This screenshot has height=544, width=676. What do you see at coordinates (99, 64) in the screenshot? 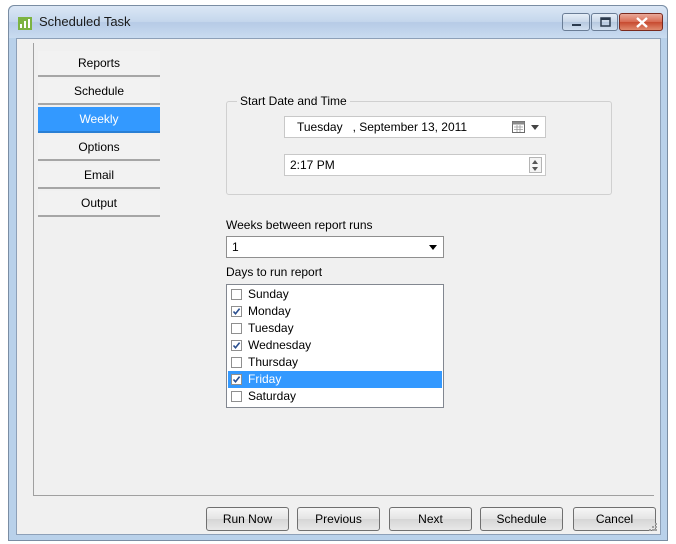
I see `tab-reports: Reports` at bounding box center [99, 64].